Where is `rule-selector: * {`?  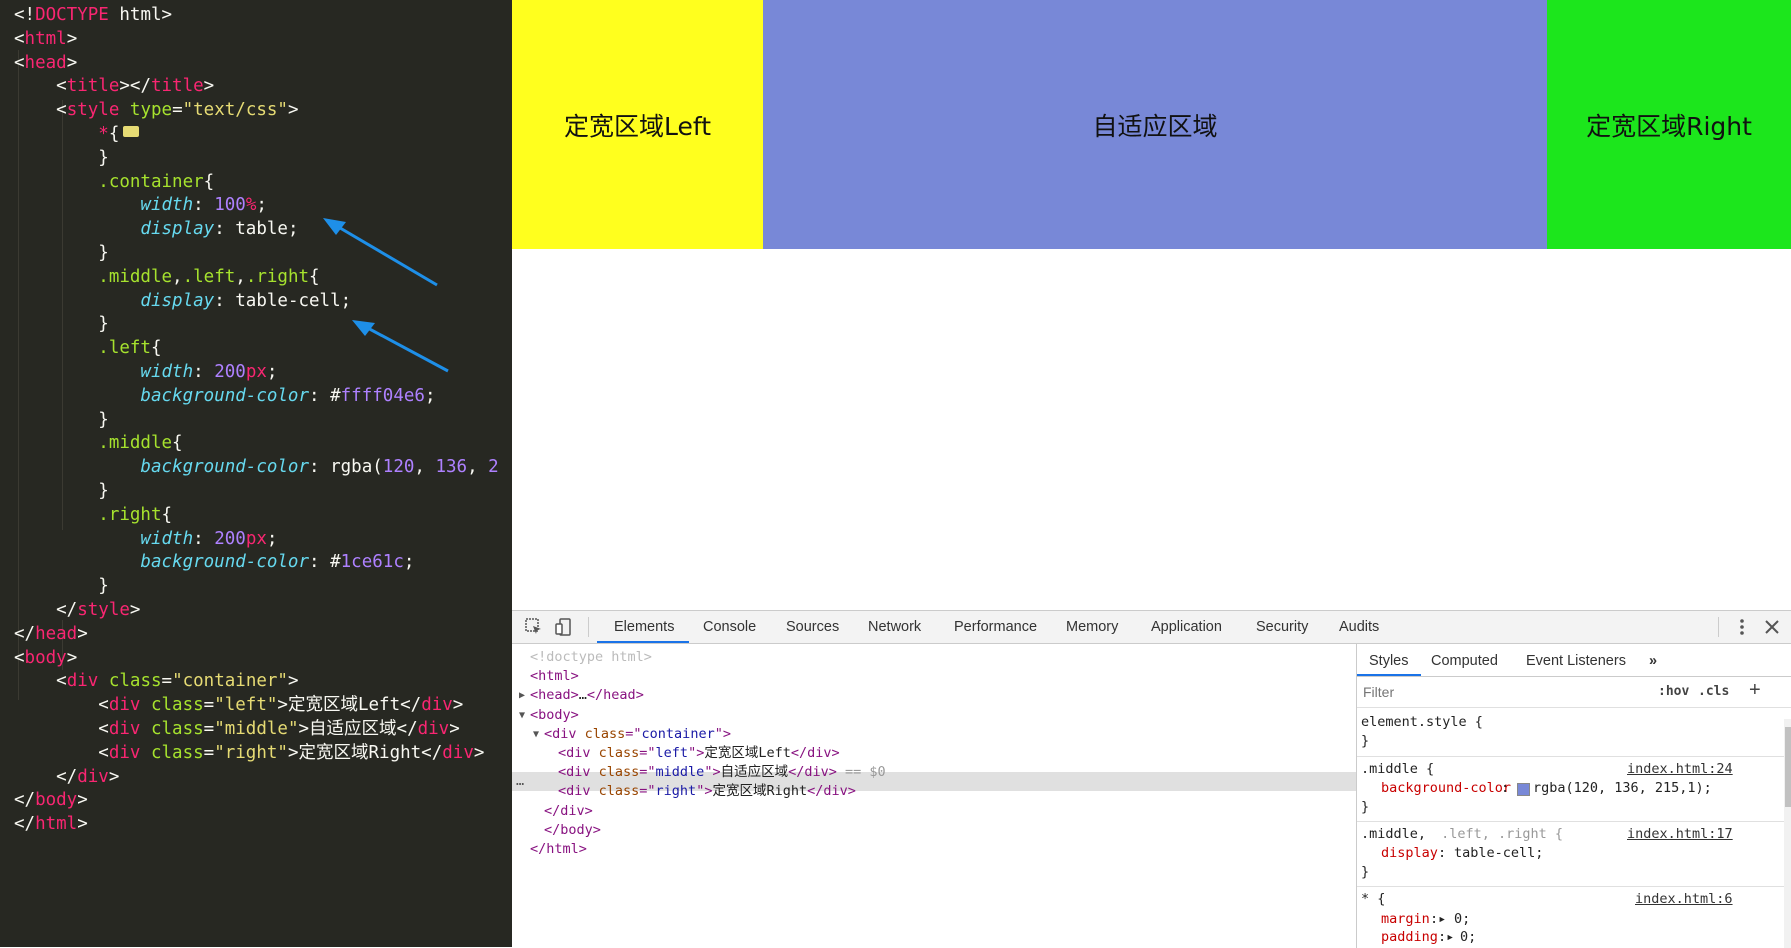 rule-selector: * { is located at coordinates (1373, 899).